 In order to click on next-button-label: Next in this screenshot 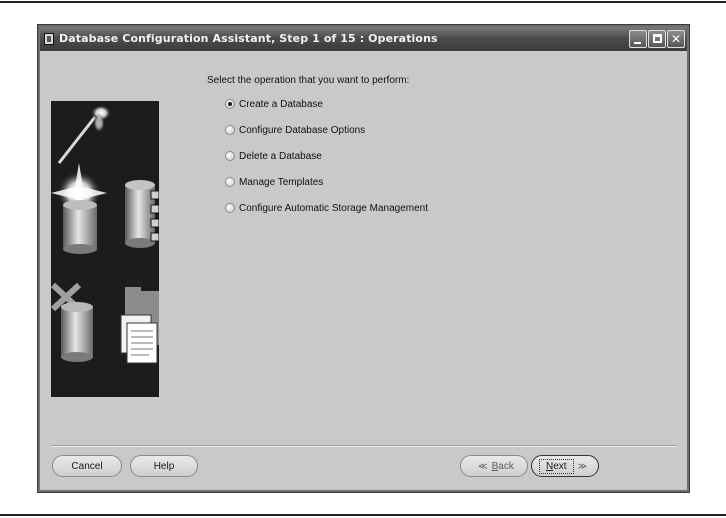, I will do `click(556, 466)`.